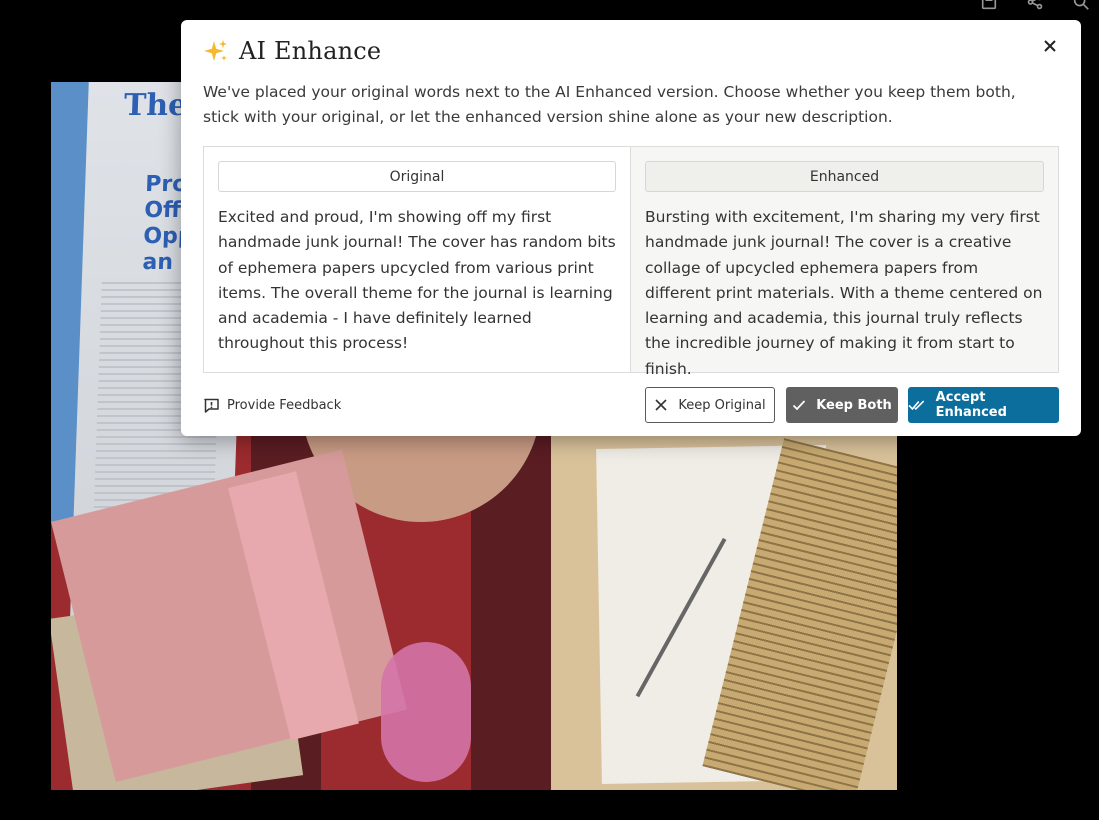 The height and width of the screenshot is (820, 1099). I want to click on double-check-icon, so click(916, 405).